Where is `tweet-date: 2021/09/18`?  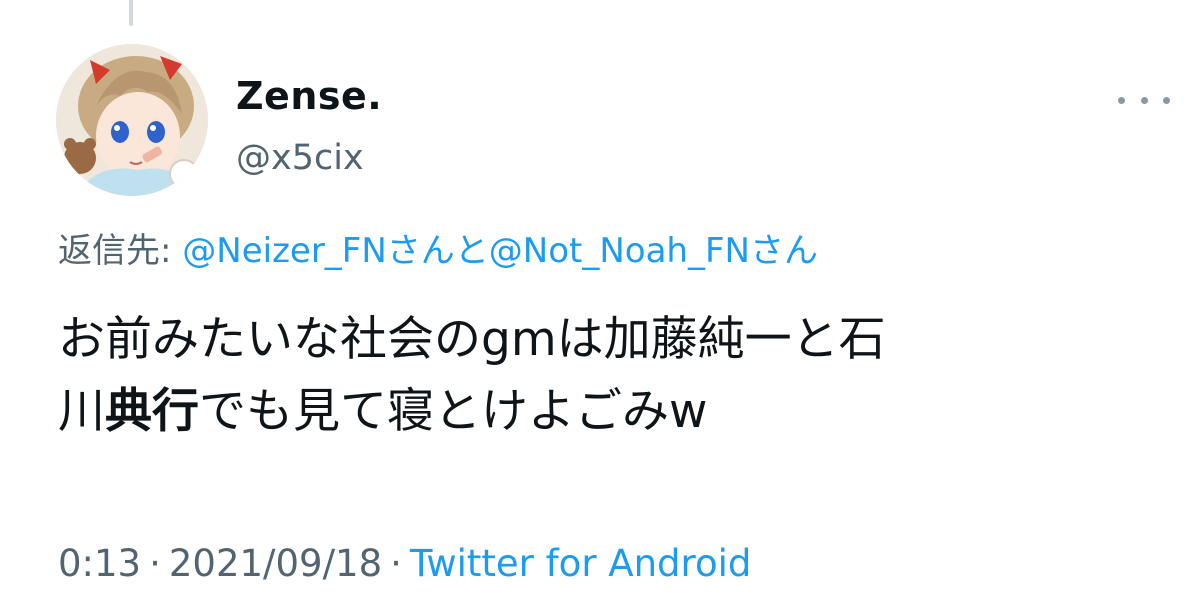
tweet-date: 2021/09/18 is located at coordinates (275, 563).